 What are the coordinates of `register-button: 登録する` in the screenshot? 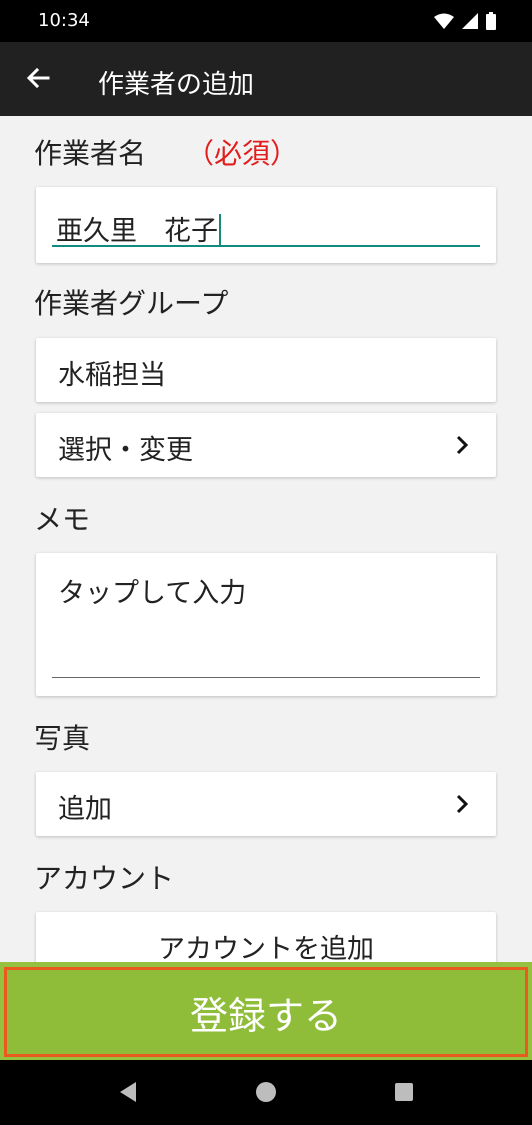 It's located at (266, 1012).